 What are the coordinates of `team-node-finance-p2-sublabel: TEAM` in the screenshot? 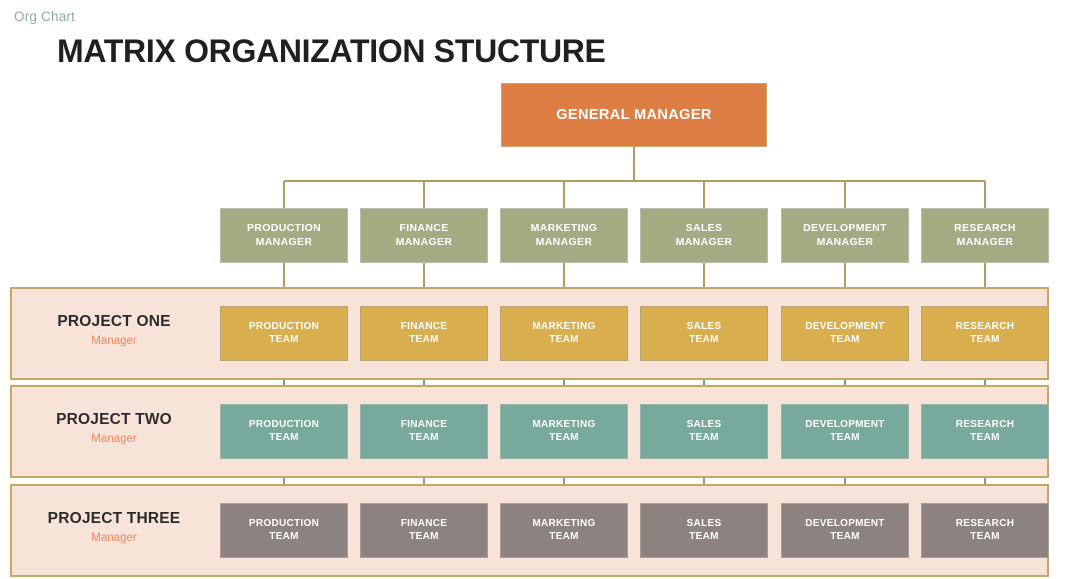 It's located at (424, 437).